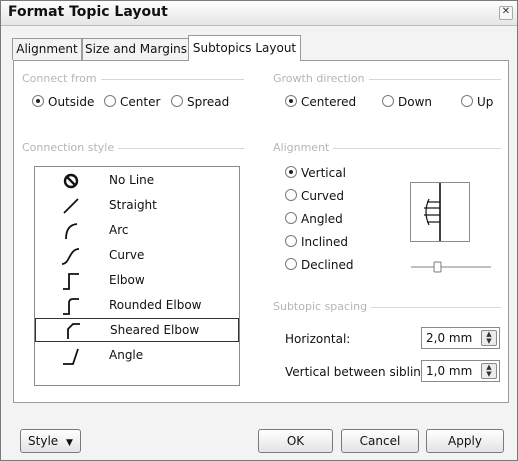 The image size is (518, 461). What do you see at coordinates (70, 147) in the screenshot?
I see `connection-style-heading: Connection style` at bounding box center [70, 147].